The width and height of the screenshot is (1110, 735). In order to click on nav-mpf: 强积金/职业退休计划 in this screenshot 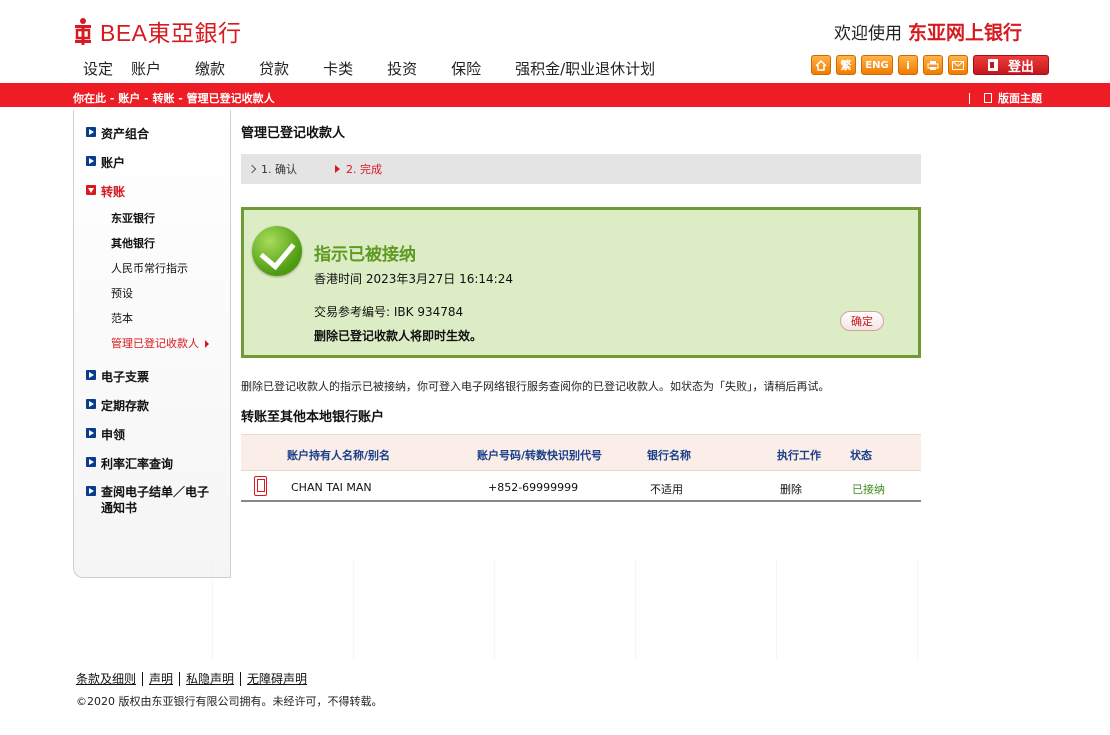, I will do `click(585, 68)`.